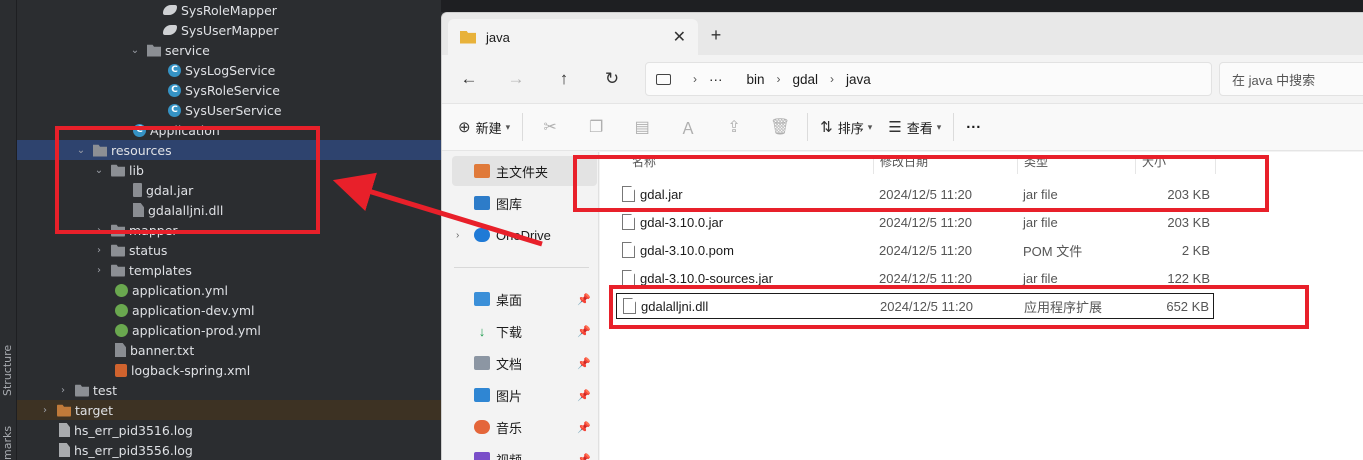  I want to click on class-icon: C, so click(174, 90).